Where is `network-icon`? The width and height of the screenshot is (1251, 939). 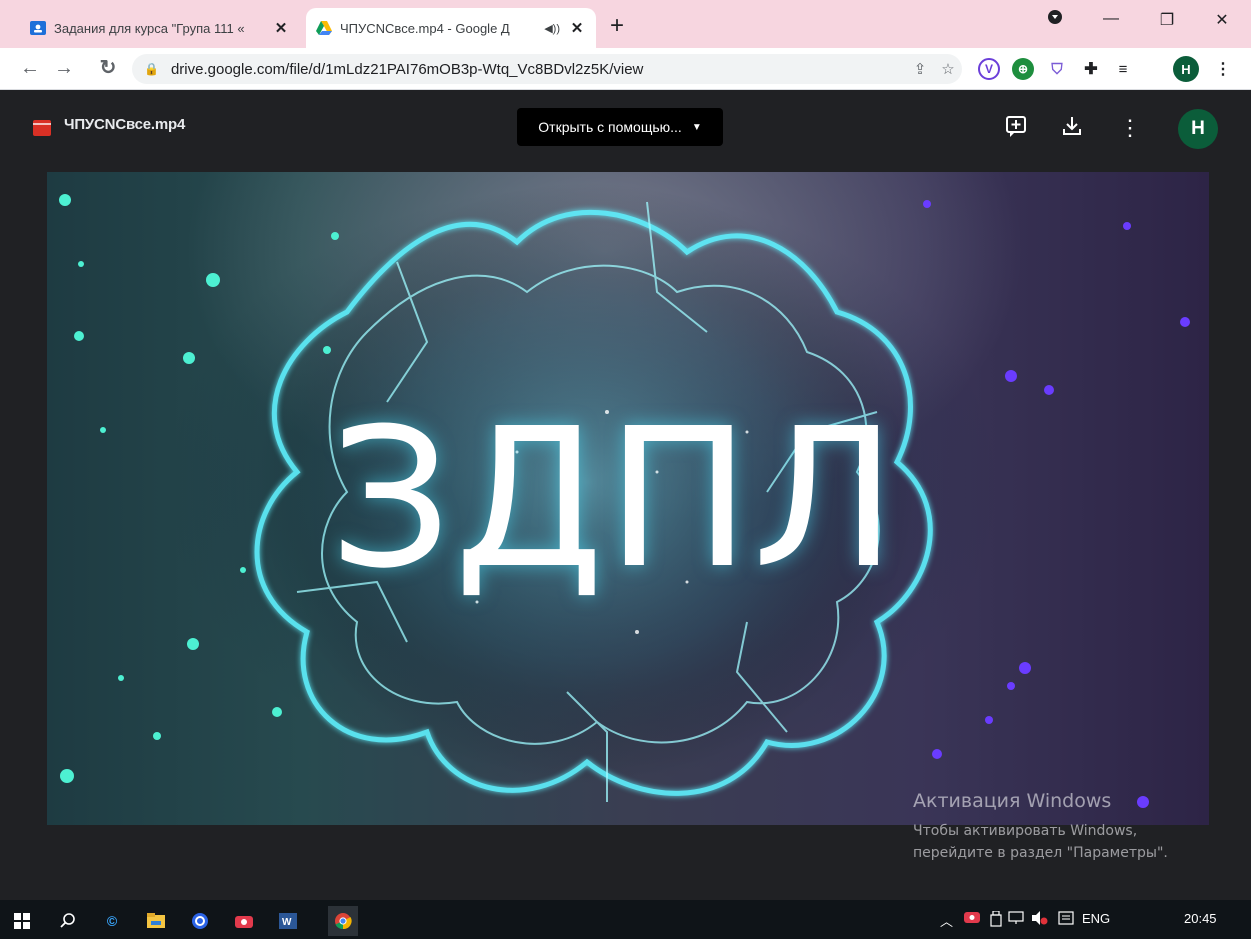
network-icon is located at coordinates (1016, 919).